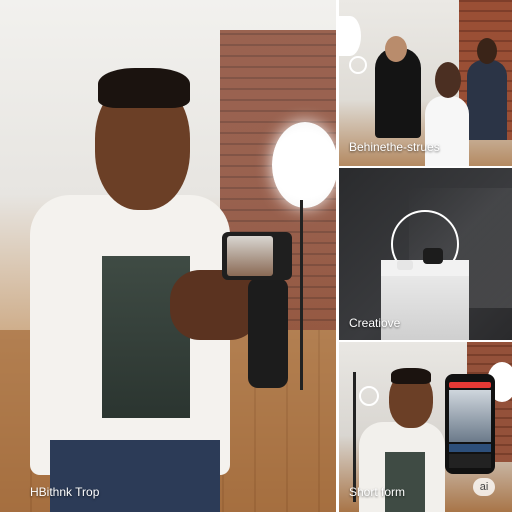 The width and height of the screenshot is (512, 512). What do you see at coordinates (268, 333) in the screenshot?
I see `gimbal-handle` at bounding box center [268, 333].